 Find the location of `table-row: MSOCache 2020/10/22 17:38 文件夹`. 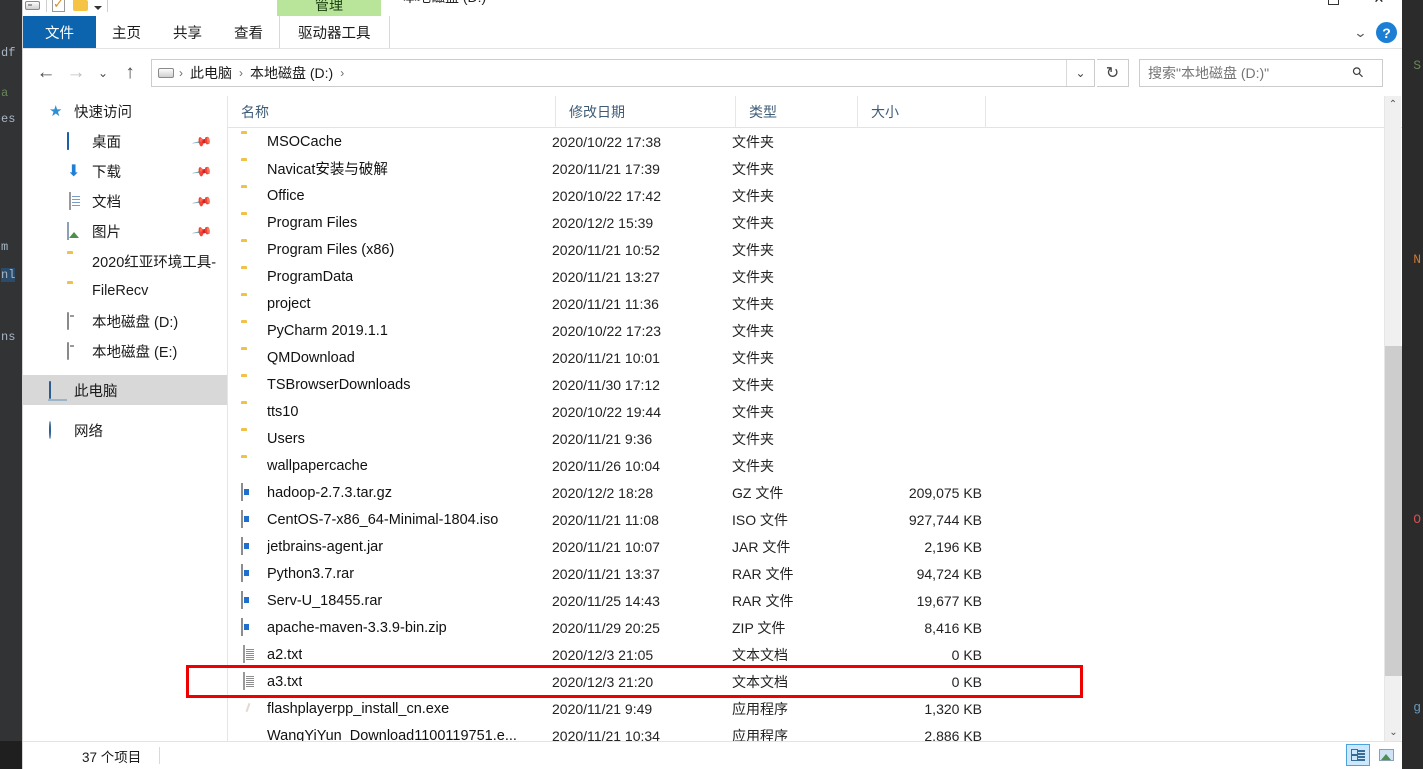

table-row: MSOCache 2020/10/22 17:38 文件夹 is located at coordinates (815, 141).